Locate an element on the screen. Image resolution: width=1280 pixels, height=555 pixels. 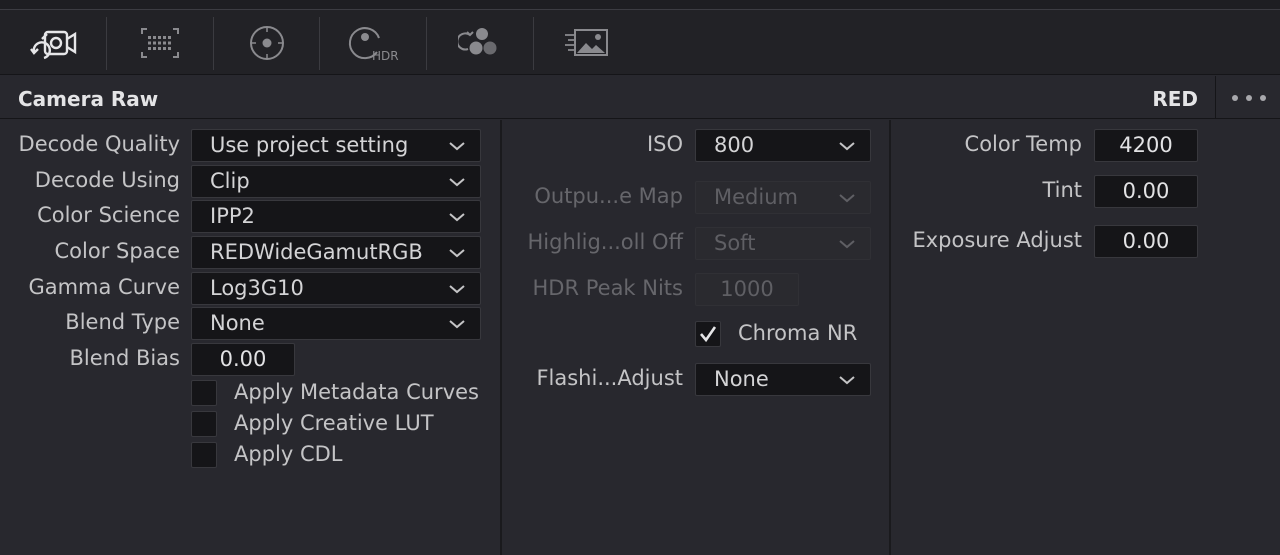
decode-quality-dropdown: Use project setting is located at coordinates (336, 145).